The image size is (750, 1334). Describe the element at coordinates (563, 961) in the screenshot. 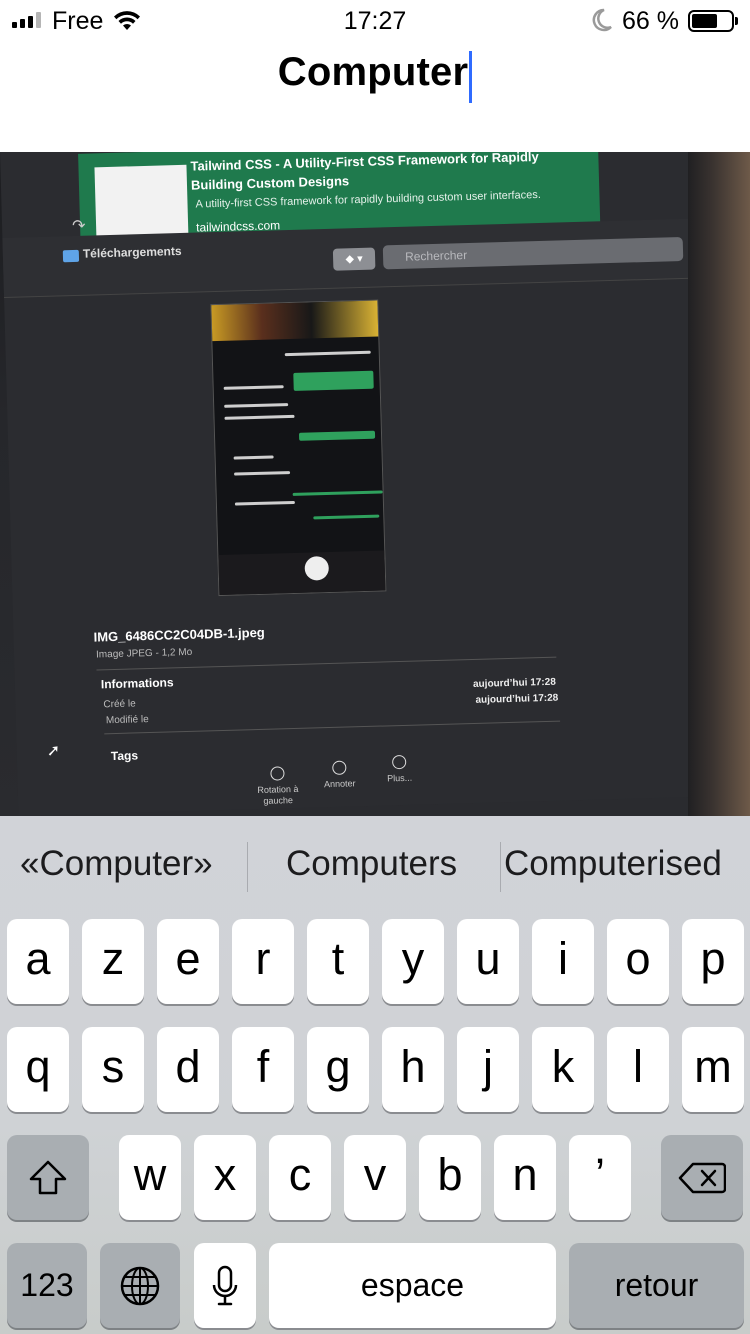

I see `key-i: i` at that location.